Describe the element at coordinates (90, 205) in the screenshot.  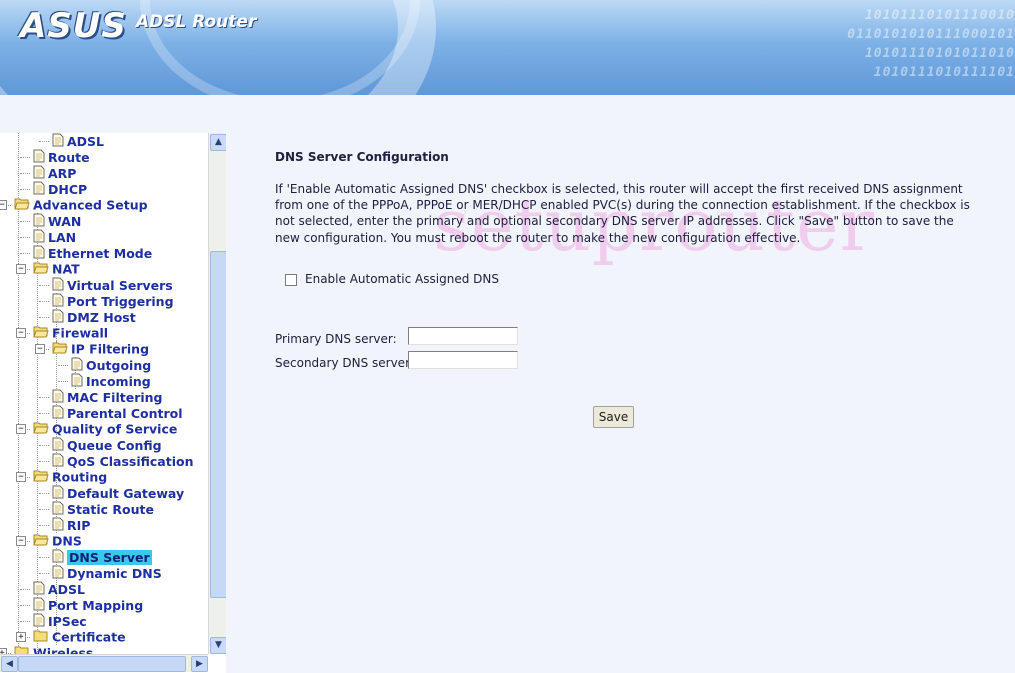
I see `tree-item-label: Advanced Setup` at that location.